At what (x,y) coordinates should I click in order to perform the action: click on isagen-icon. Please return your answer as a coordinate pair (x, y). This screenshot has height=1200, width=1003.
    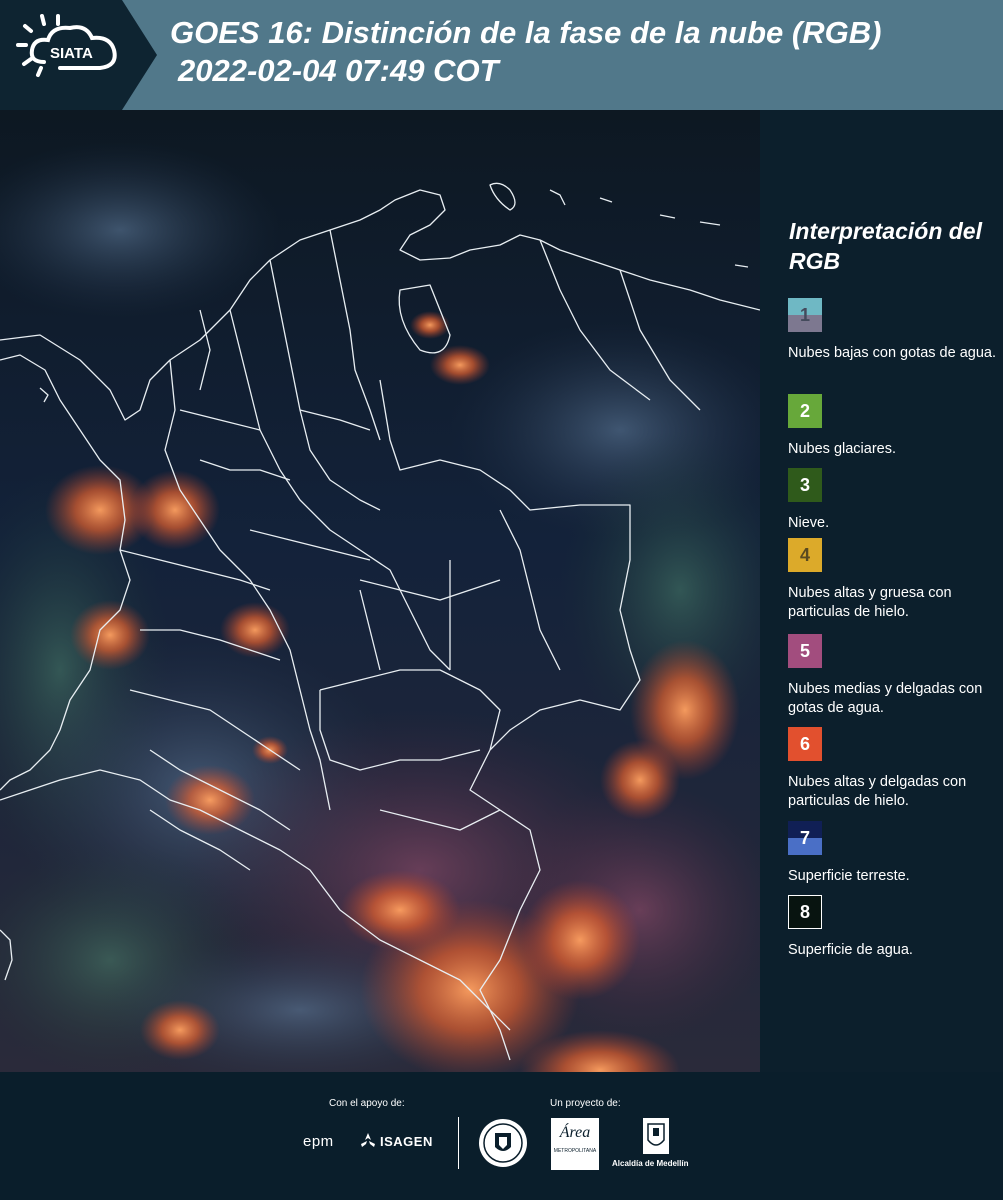
    Looking at the image, I should click on (368, 1143).